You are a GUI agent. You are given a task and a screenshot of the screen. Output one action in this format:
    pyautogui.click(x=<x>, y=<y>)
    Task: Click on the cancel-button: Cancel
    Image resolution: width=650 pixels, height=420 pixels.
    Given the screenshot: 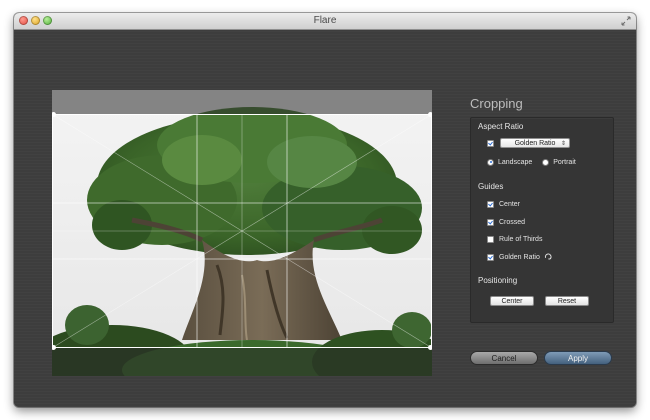 What is the action you would take?
    pyautogui.click(x=504, y=358)
    